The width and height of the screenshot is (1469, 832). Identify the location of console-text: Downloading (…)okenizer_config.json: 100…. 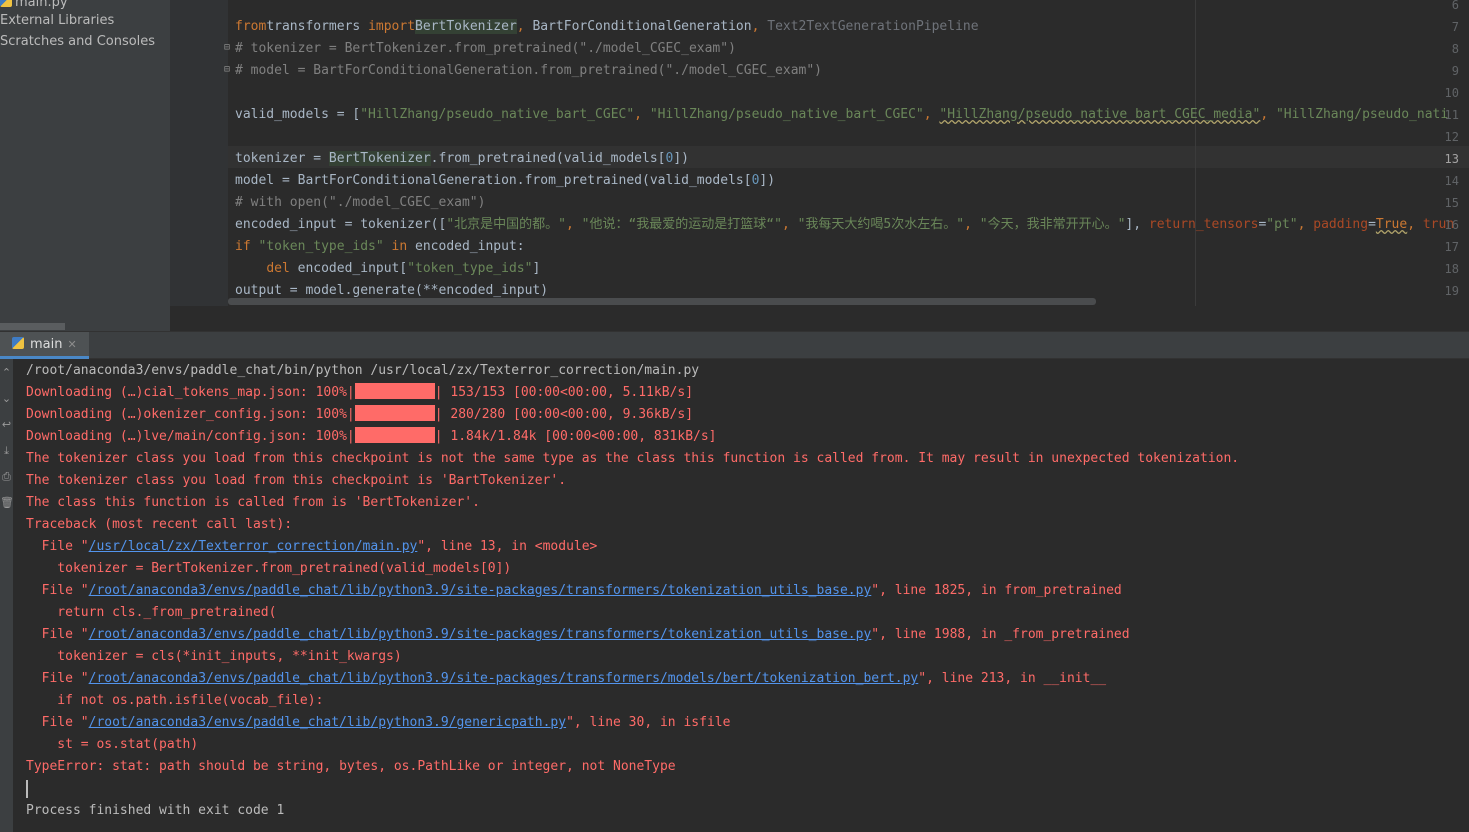
(190, 414).